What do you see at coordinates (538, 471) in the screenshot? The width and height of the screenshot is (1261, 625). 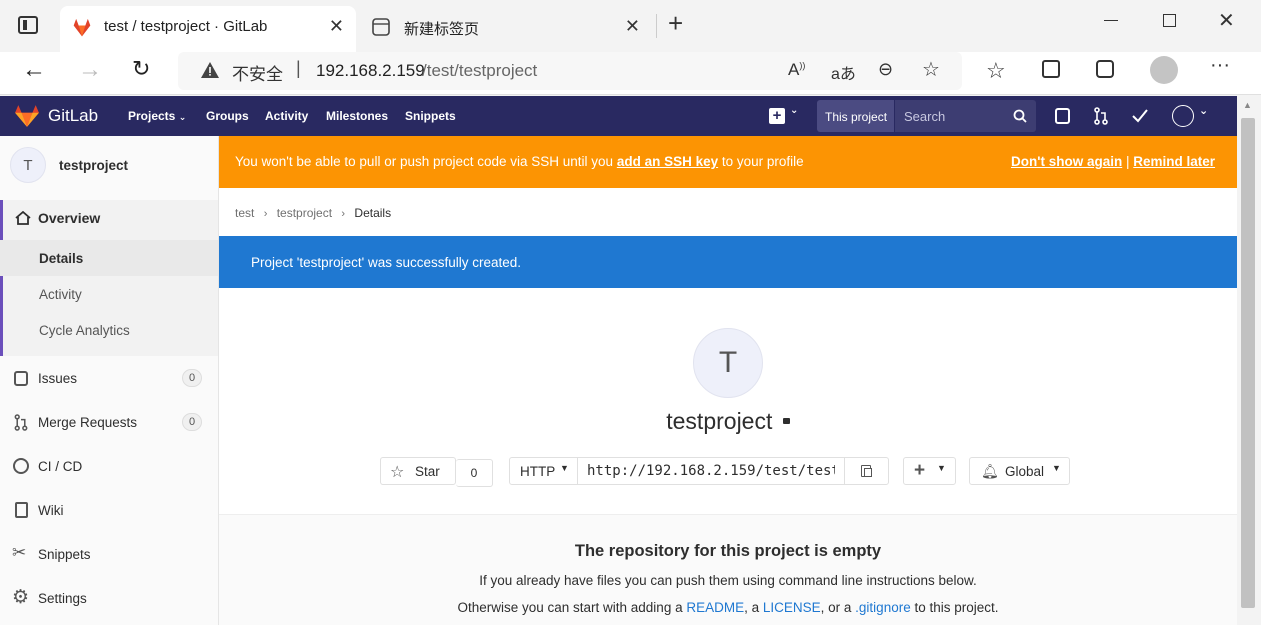 I see `protocol-label: HTTP` at bounding box center [538, 471].